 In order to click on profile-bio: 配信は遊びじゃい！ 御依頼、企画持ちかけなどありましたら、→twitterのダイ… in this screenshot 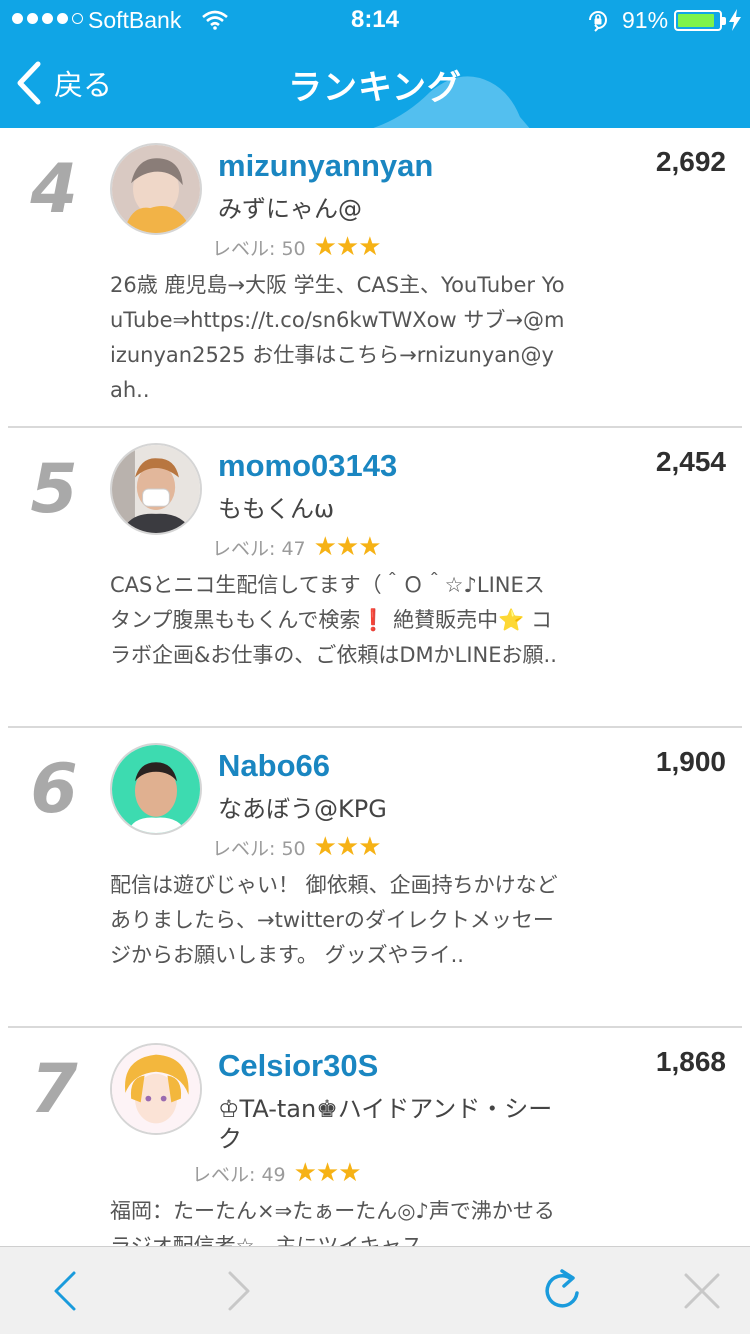, I will do `click(334, 920)`.